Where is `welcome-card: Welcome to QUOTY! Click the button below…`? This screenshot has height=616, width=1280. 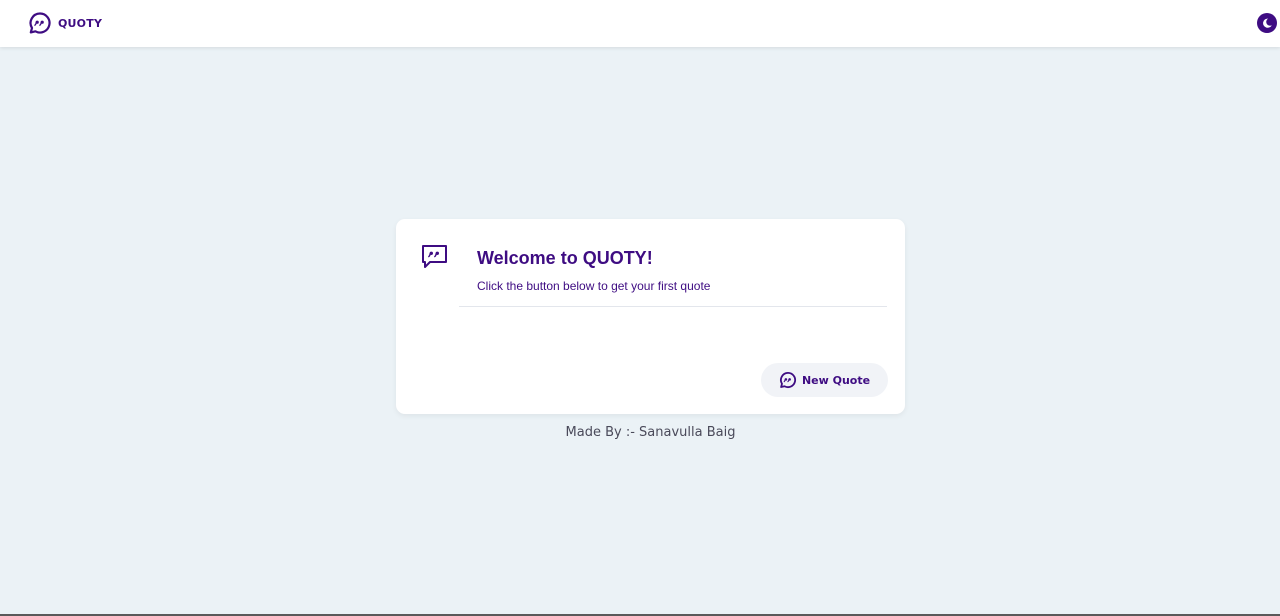 welcome-card: Welcome to QUOTY! Click the button below… is located at coordinates (650, 316).